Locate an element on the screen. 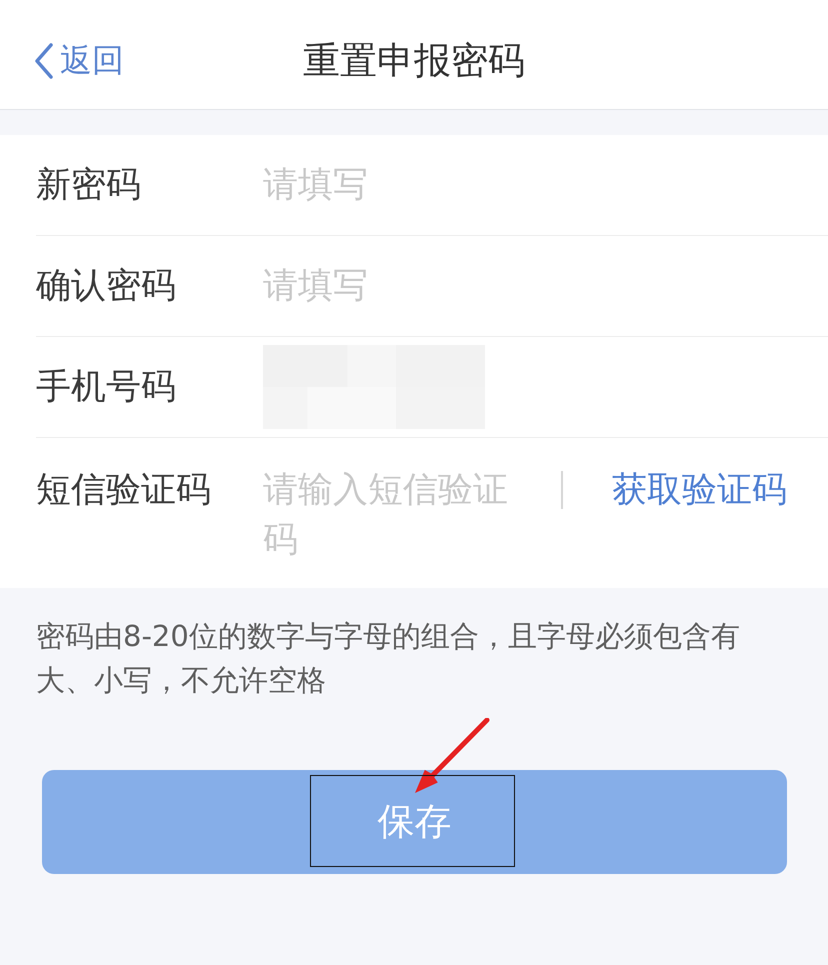  password-rule-text: 密码由8-20位的数字与字母的组合，且字母必须包含有大、小写，不允许空格 is located at coordinates (388, 658).